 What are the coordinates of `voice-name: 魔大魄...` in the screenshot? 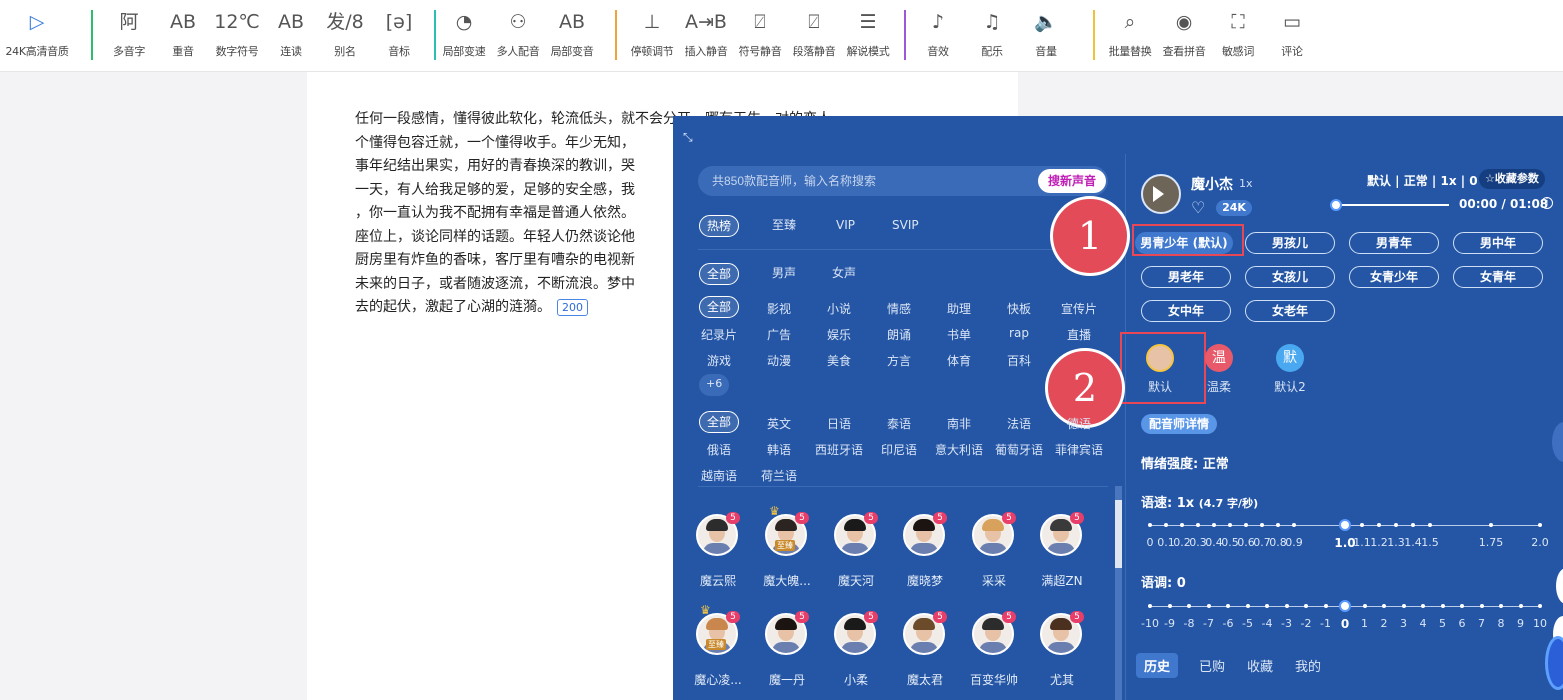 It's located at (787, 580).